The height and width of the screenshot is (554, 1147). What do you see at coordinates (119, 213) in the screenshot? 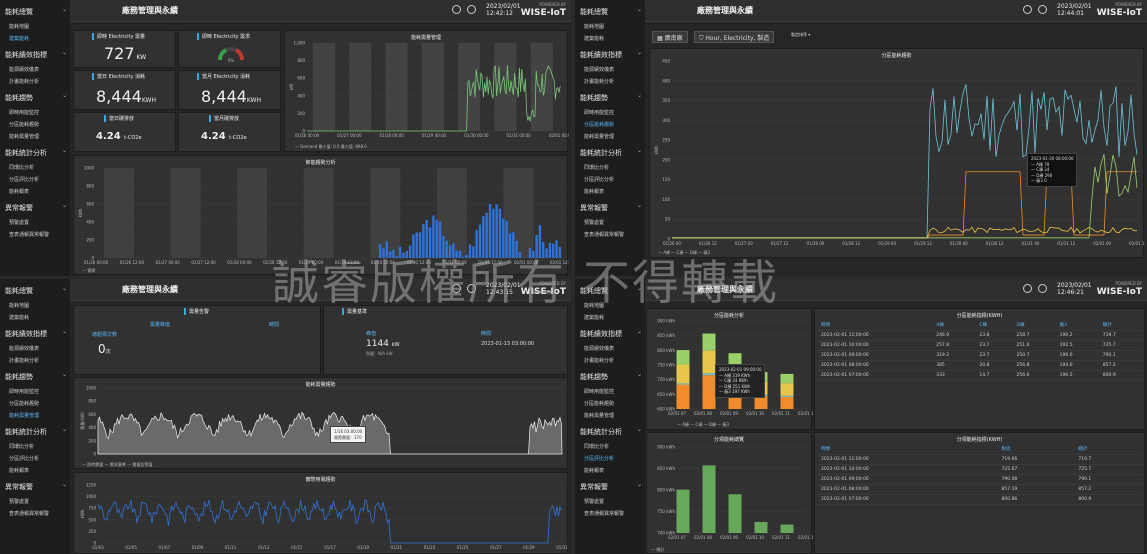
I see `night-band` at bounding box center [119, 213].